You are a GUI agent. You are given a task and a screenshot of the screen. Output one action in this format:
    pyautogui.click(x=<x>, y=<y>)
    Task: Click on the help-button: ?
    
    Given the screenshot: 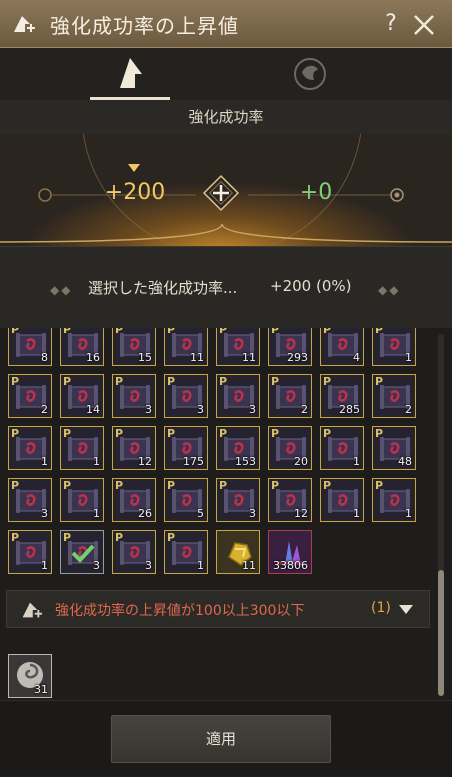 What is the action you would take?
    pyautogui.click(x=391, y=24)
    